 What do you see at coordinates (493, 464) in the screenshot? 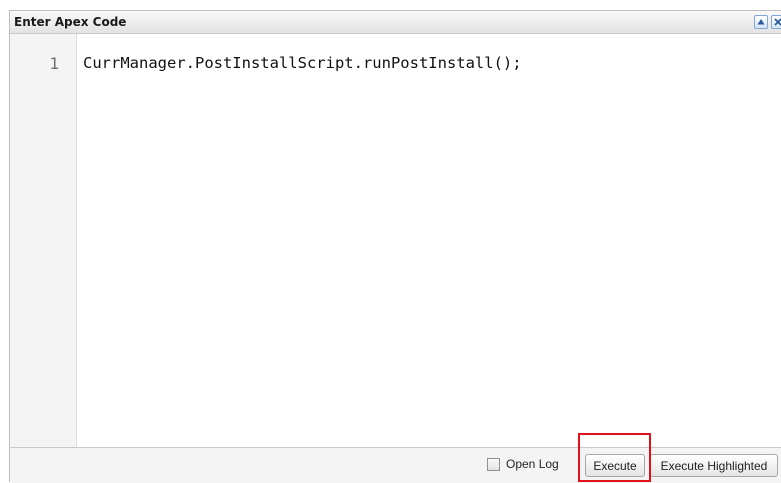
I see `open-log-checkbox` at bounding box center [493, 464].